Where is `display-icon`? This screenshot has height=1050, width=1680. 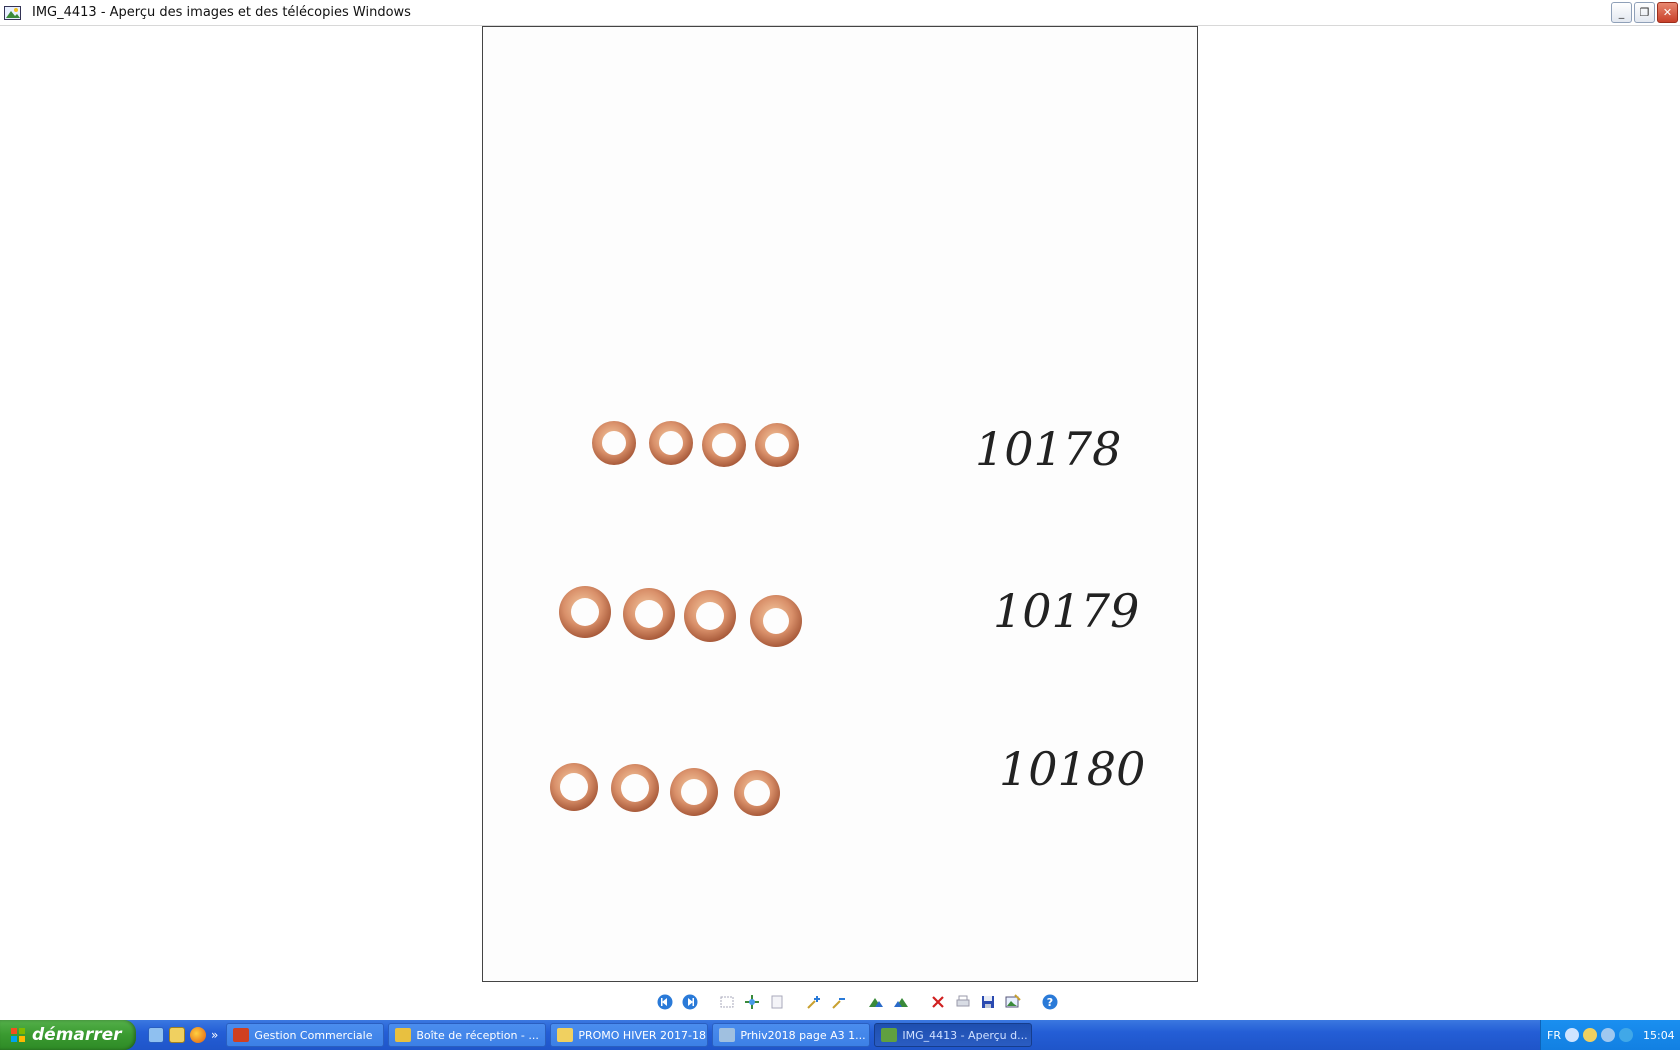 display-icon is located at coordinates (1607, 1035).